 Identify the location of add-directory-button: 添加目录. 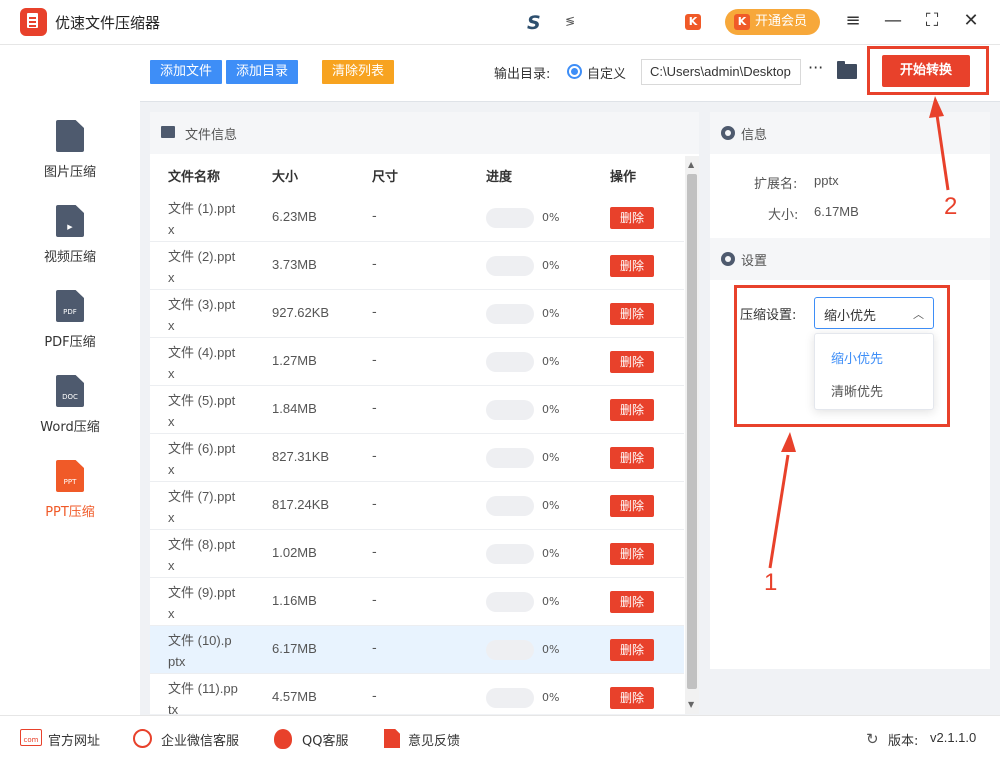
(262, 72).